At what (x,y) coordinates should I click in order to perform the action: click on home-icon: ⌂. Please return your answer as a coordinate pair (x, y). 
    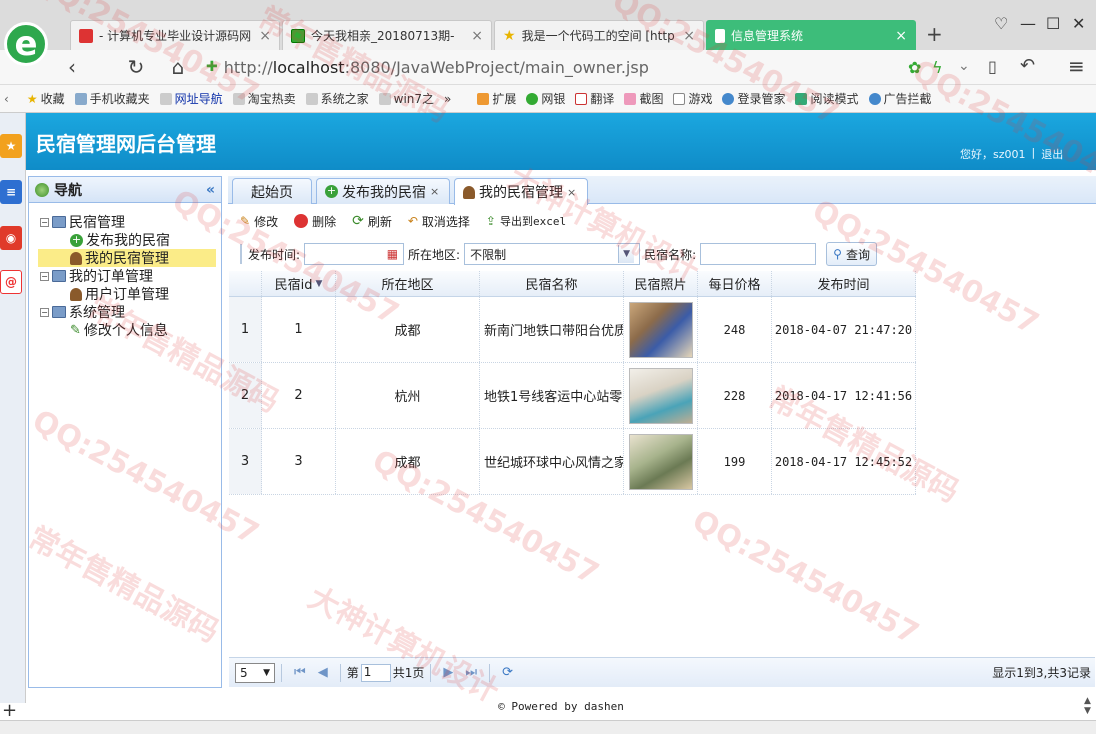
    Looking at the image, I should click on (178, 67).